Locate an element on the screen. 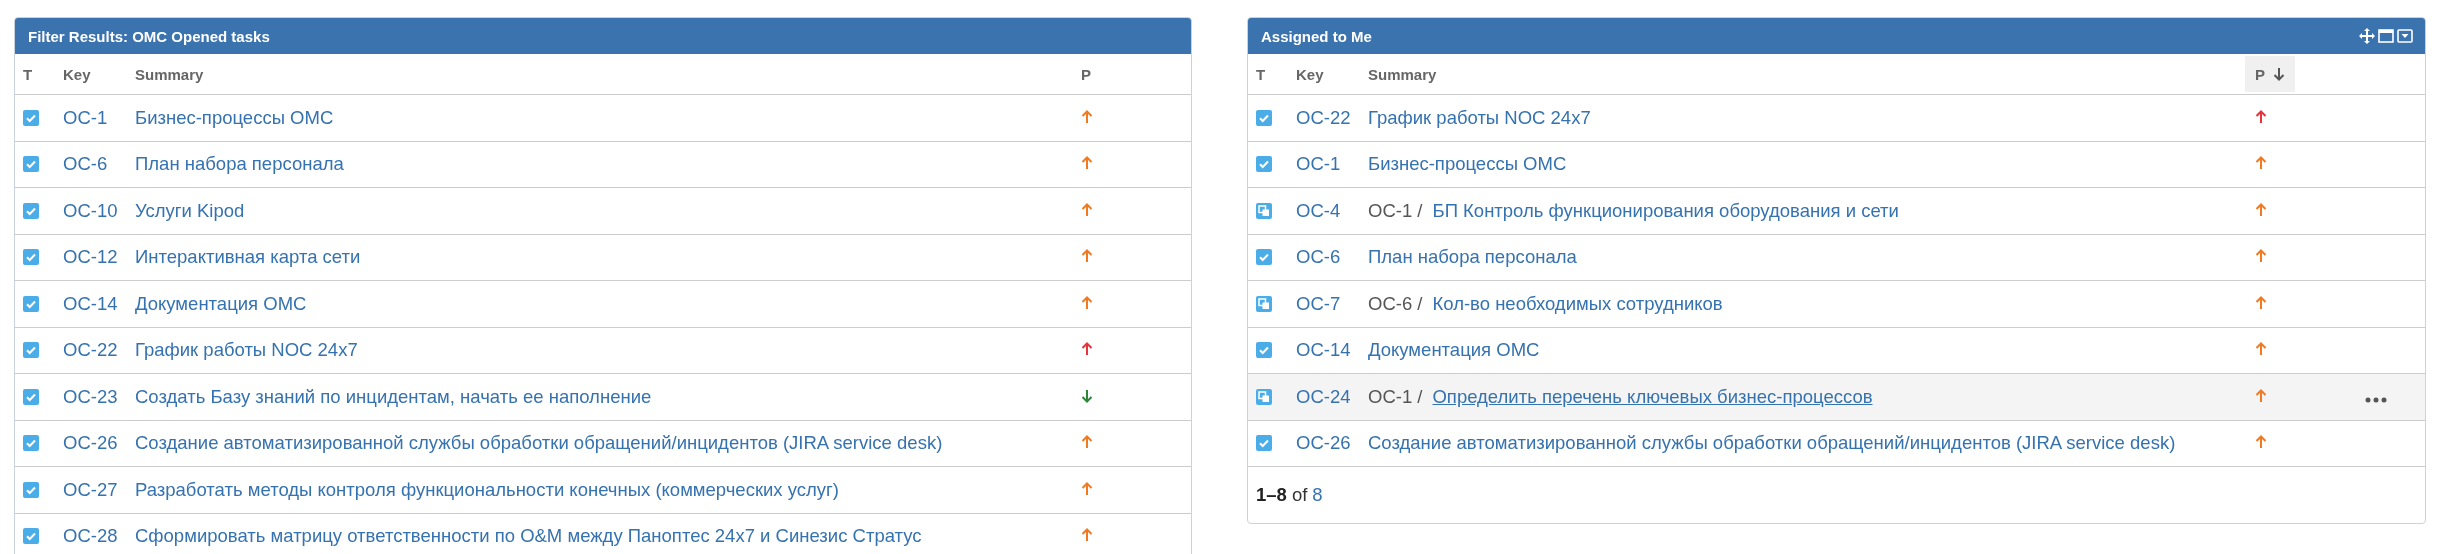 This screenshot has height=554, width=2445. dropdown-icon is located at coordinates (2405, 36).